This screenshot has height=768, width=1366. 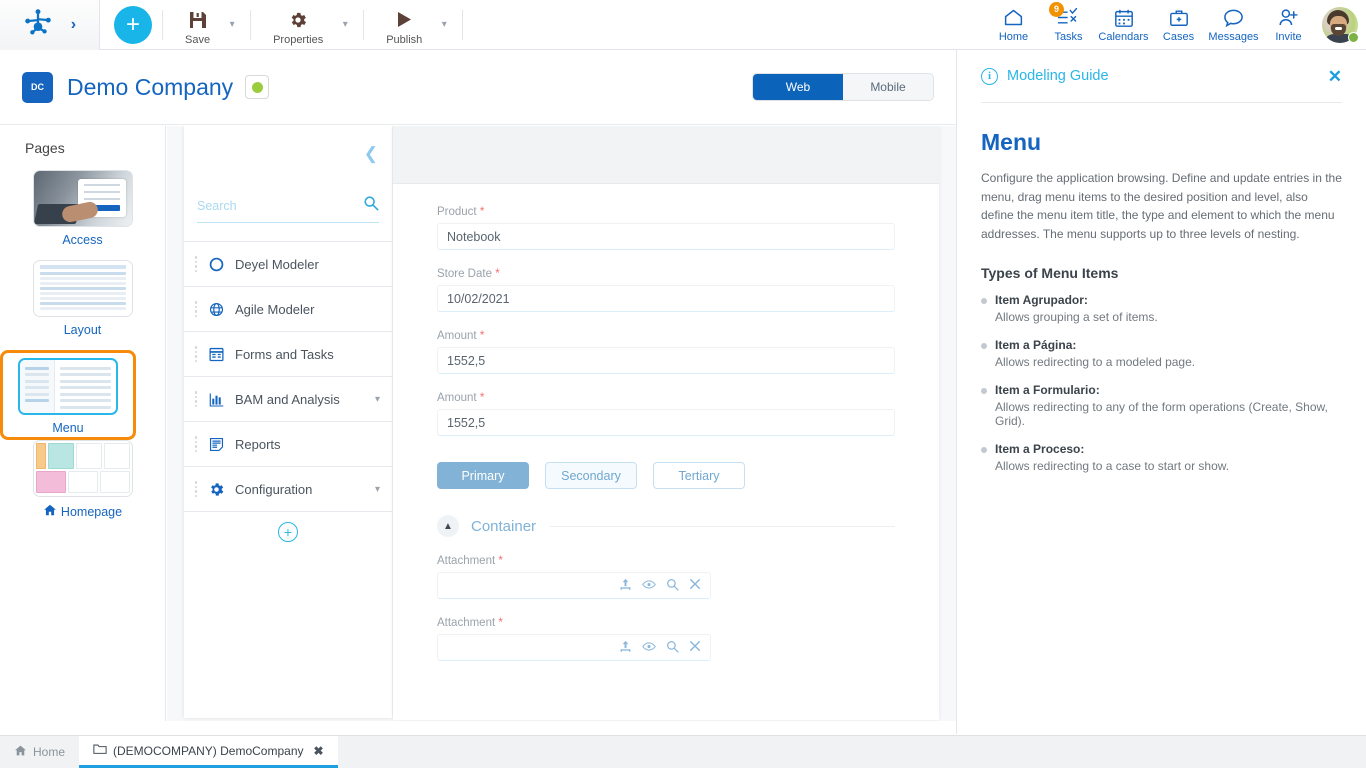 I want to click on nav-cases: Cases, so click(x=1178, y=25).